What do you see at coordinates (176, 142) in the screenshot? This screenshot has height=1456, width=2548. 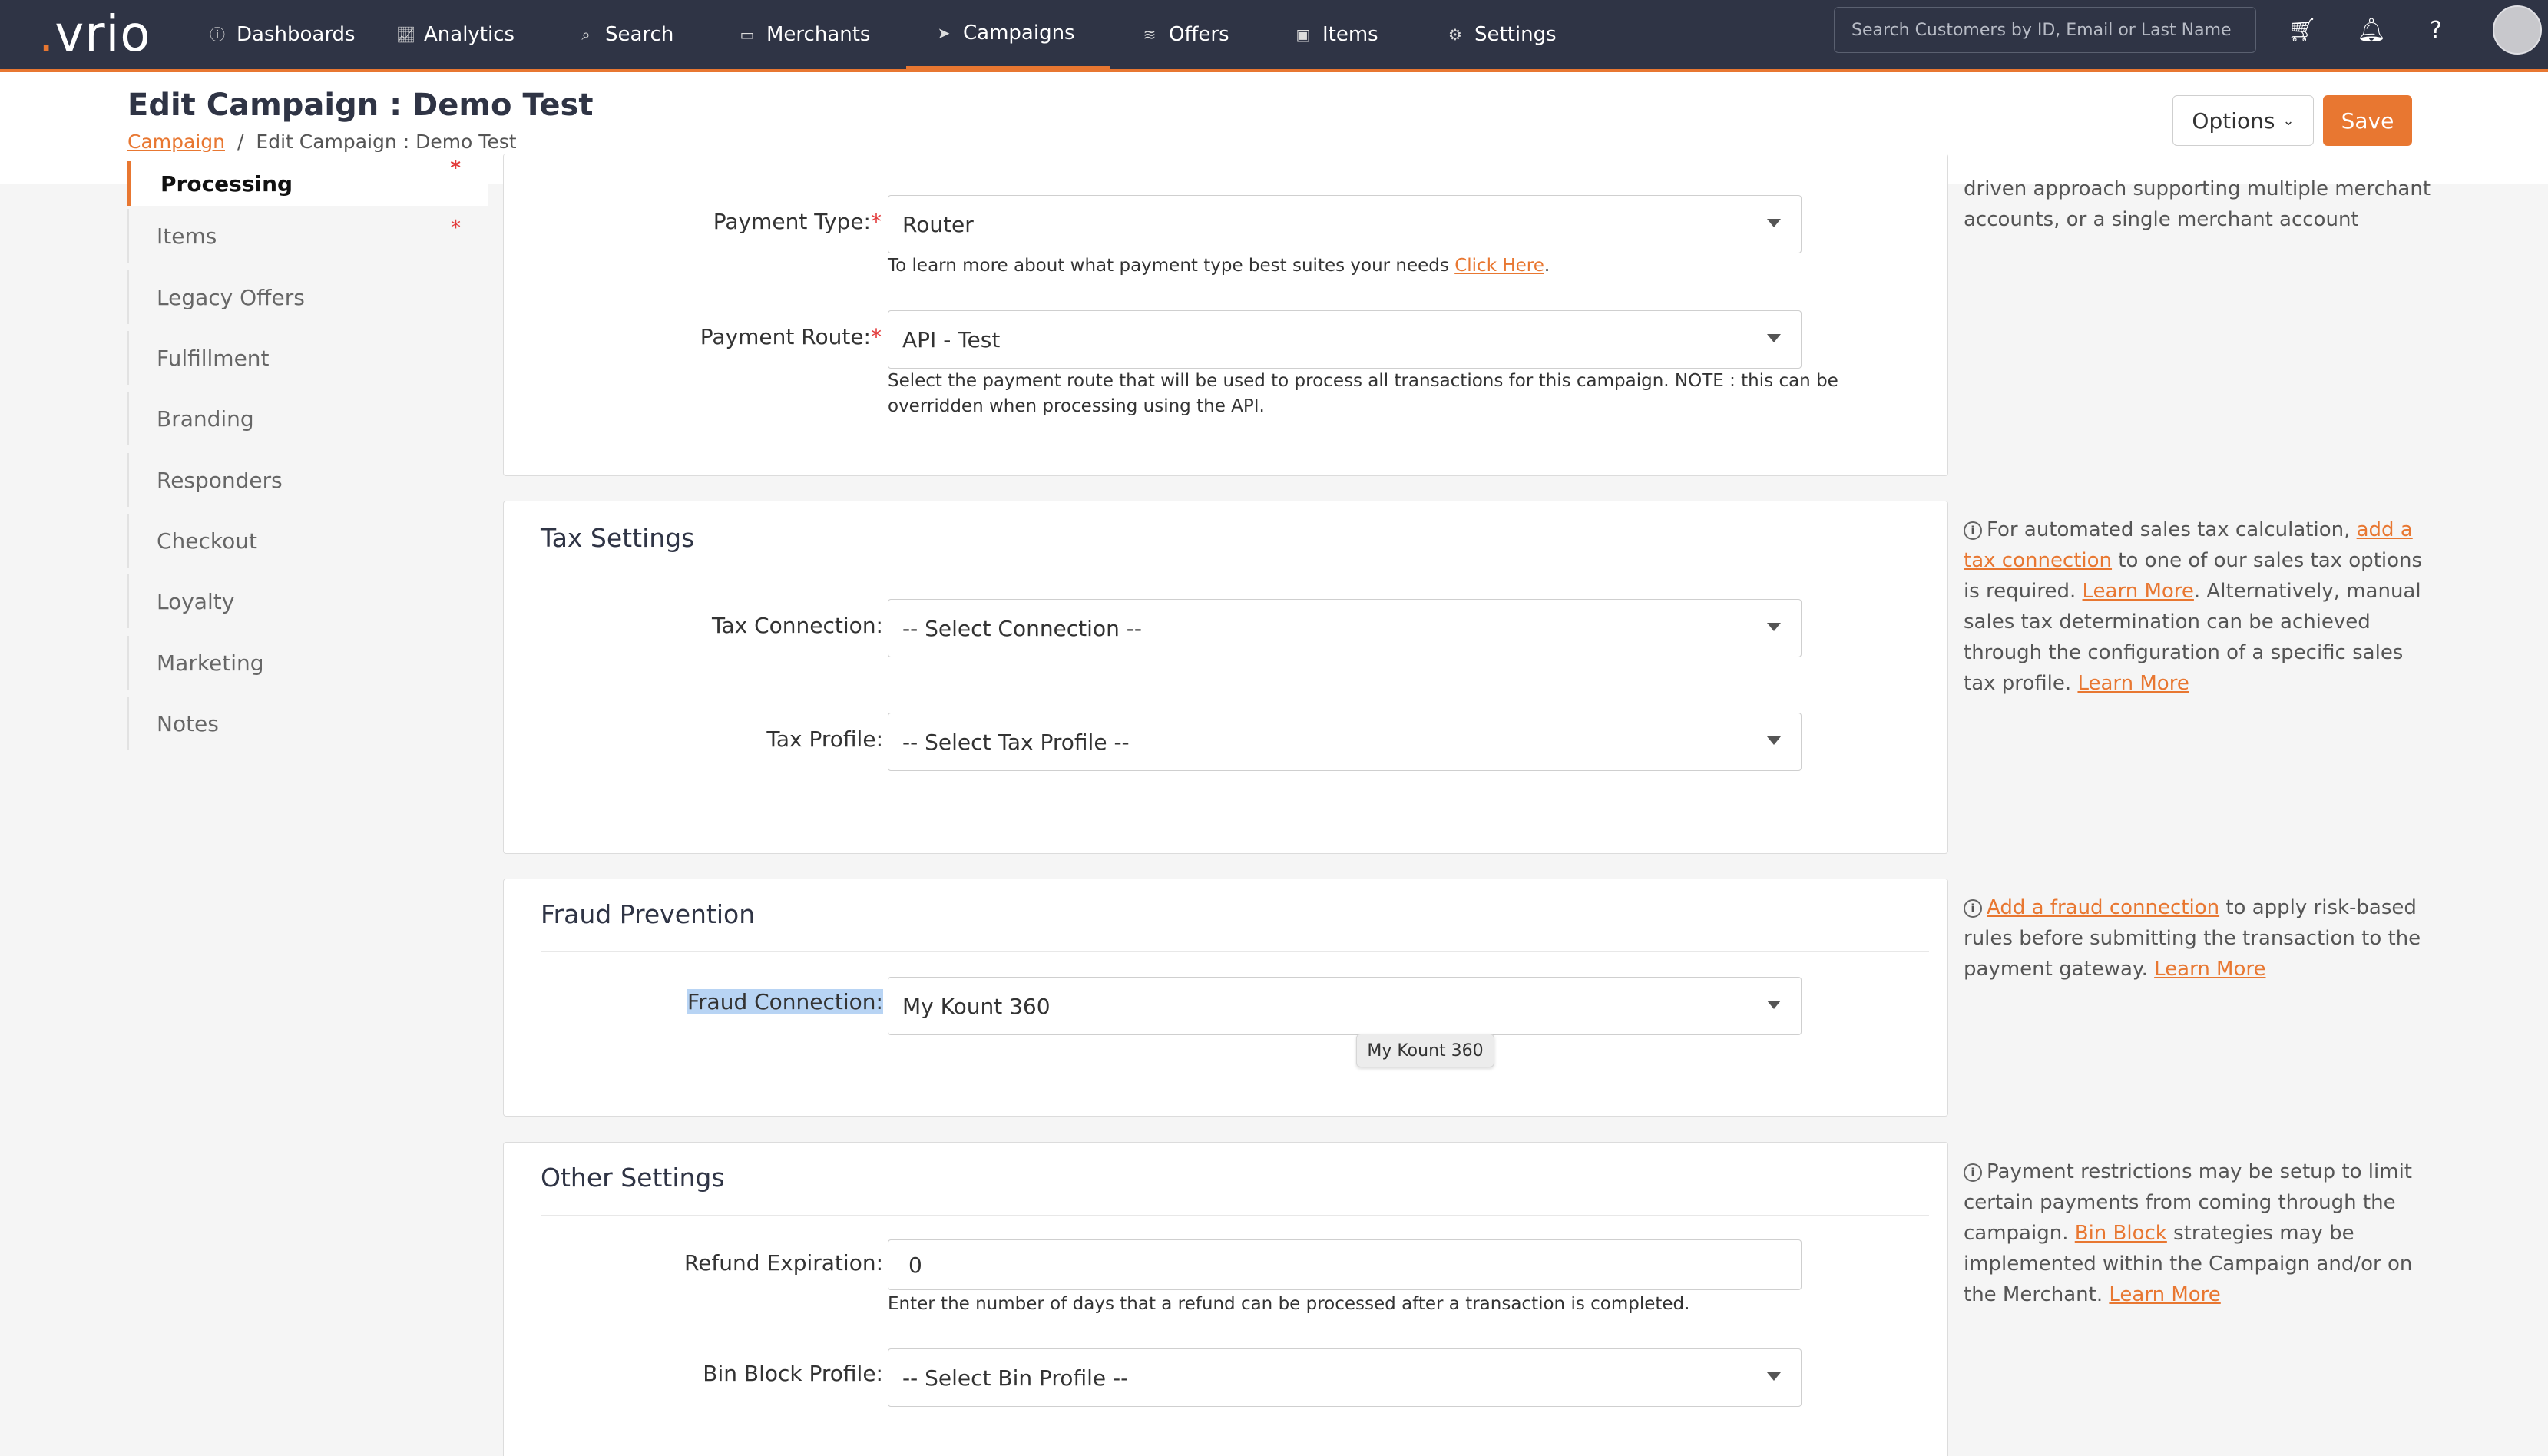 I see `breadcrumb-campaign-link: Campaign` at bounding box center [176, 142].